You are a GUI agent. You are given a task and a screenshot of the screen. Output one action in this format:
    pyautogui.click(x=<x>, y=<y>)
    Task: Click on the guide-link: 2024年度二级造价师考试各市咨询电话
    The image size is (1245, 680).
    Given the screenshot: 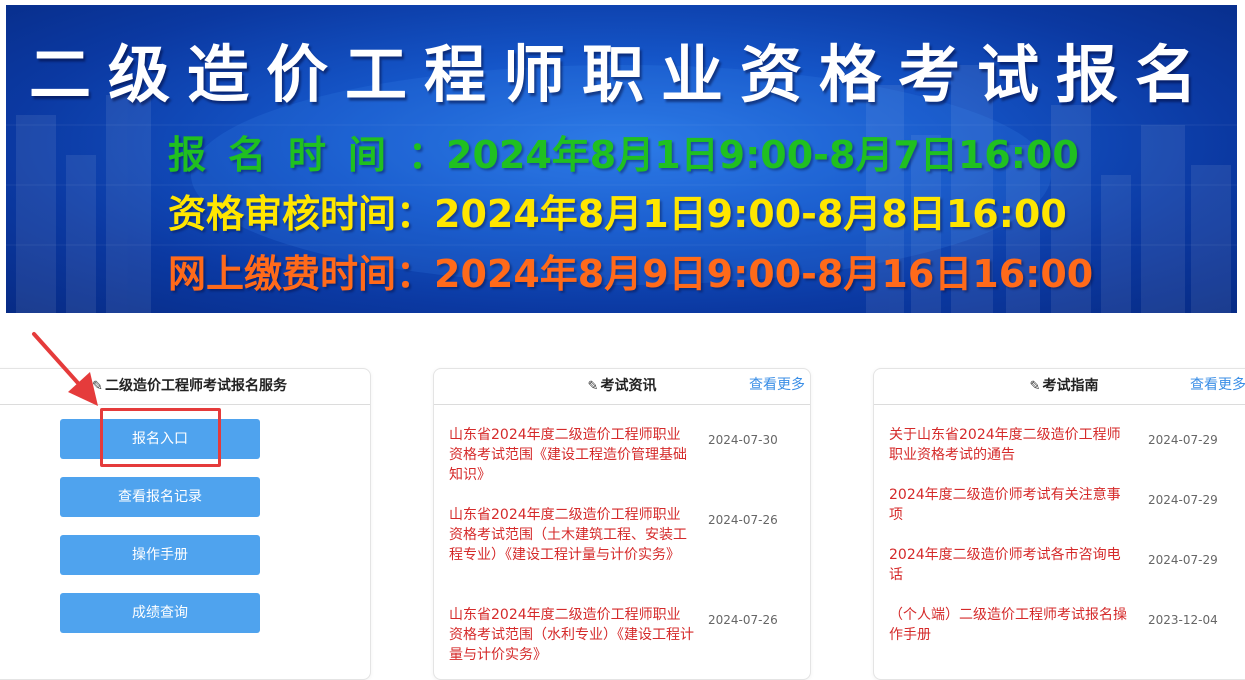 What is the action you would take?
    pyautogui.click(x=1011, y=565)
    